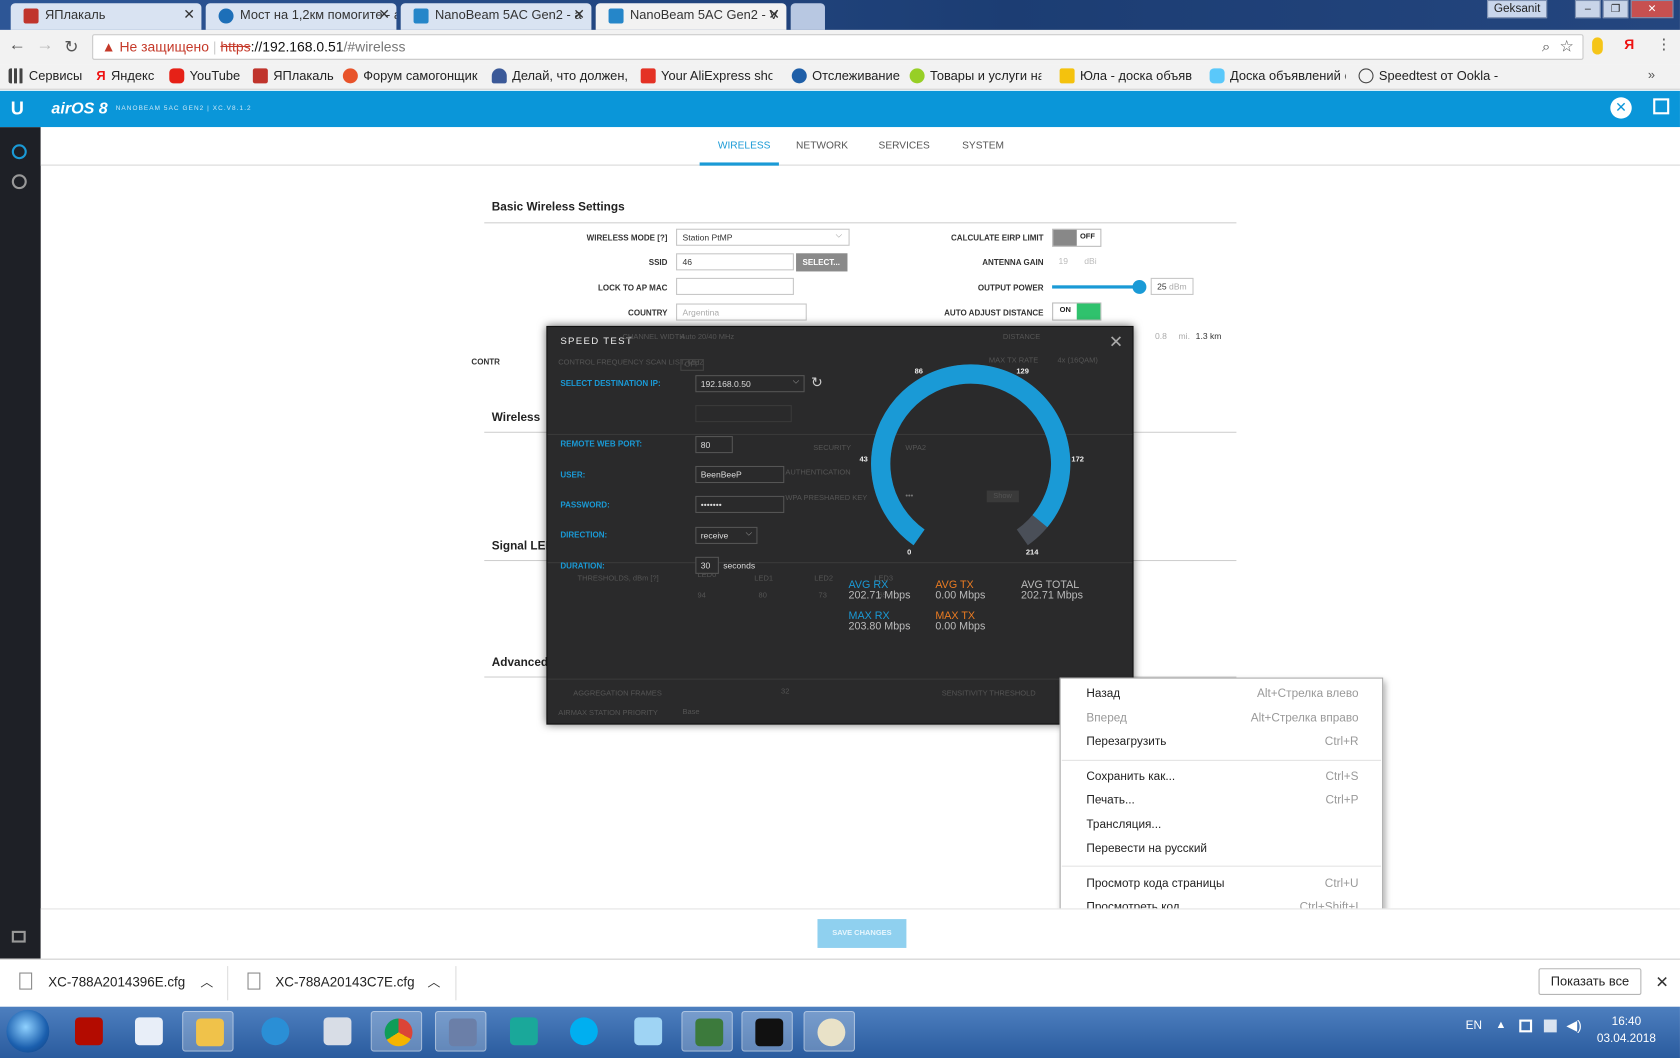  I want to click on auto-adjust-toggle: ON, so click(1077, 311).